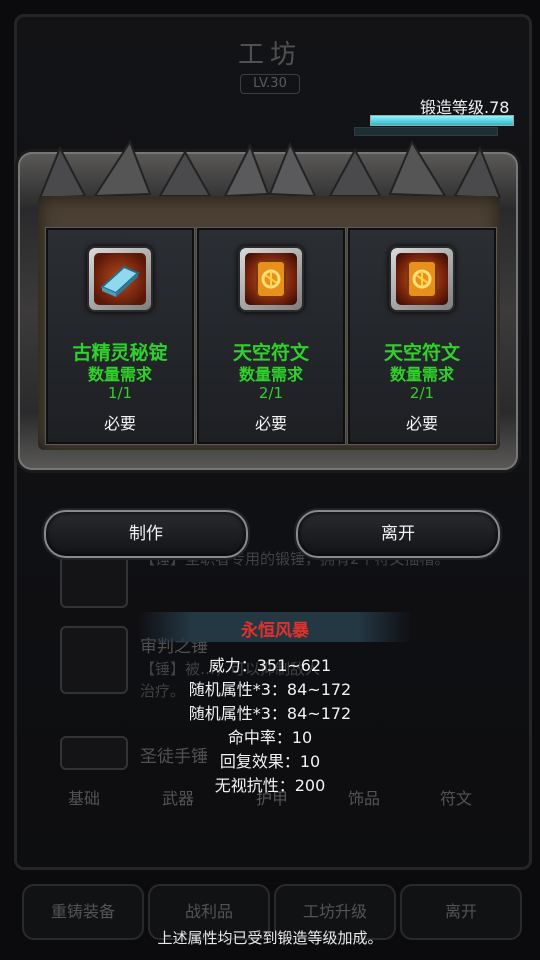  Describe the element at coordinates (269, 55) in the screenshot. I see `workshop-title: 工坊` at that location.